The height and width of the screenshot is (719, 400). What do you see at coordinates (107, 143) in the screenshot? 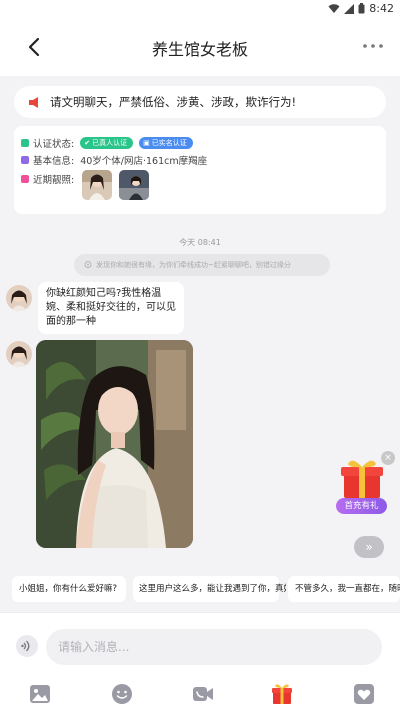
I see `realname-badge: ✔ 已真人认证` at bounding box center [107, 143].